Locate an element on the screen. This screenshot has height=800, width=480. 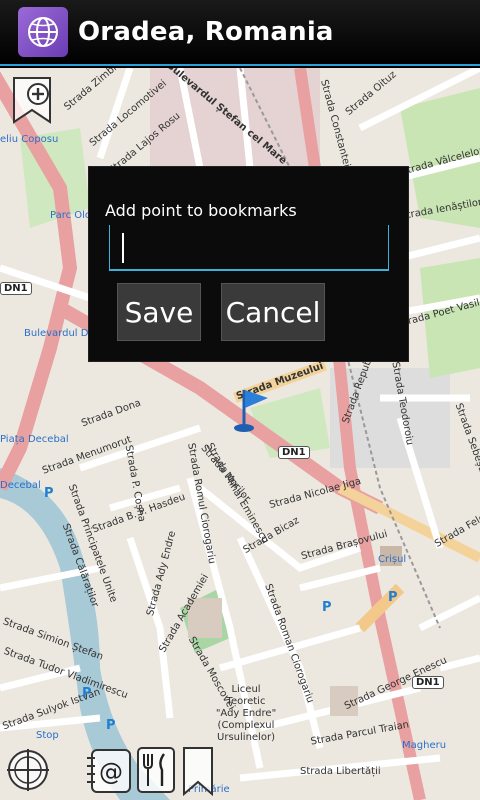
map-label: Stop is located at coordinates (47, 735).